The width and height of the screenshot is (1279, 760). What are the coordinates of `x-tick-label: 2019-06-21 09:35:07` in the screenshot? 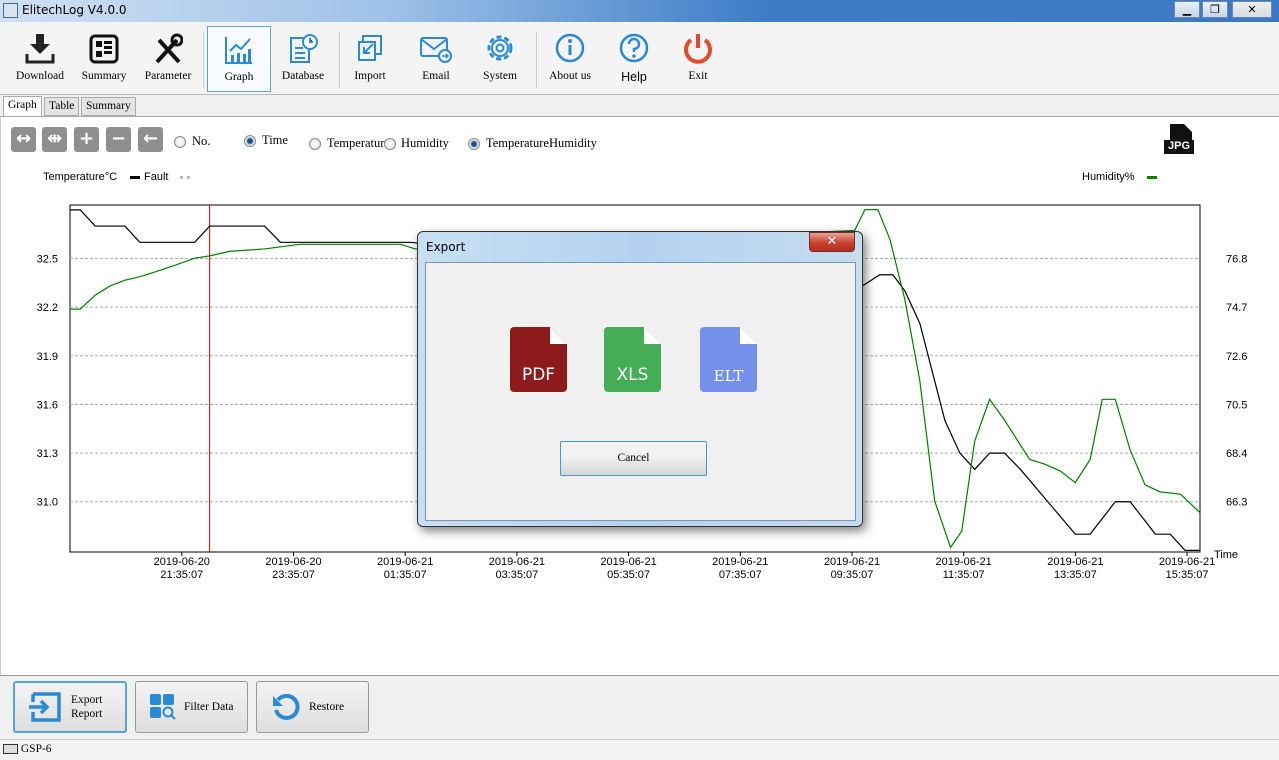 It's located at (852, 568).